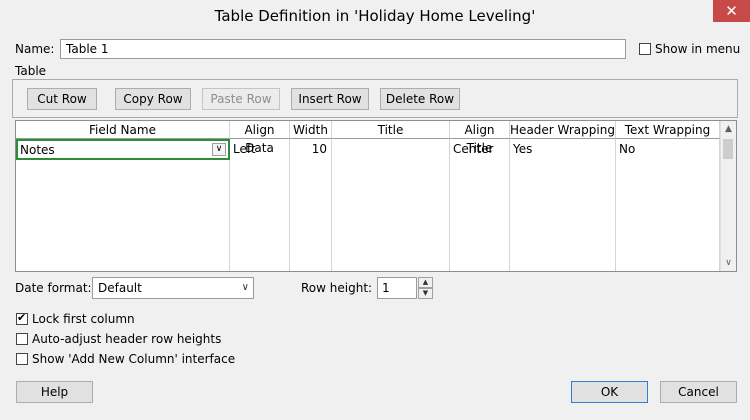  I want to click on cell-align-title: Center, so click(480, 205).